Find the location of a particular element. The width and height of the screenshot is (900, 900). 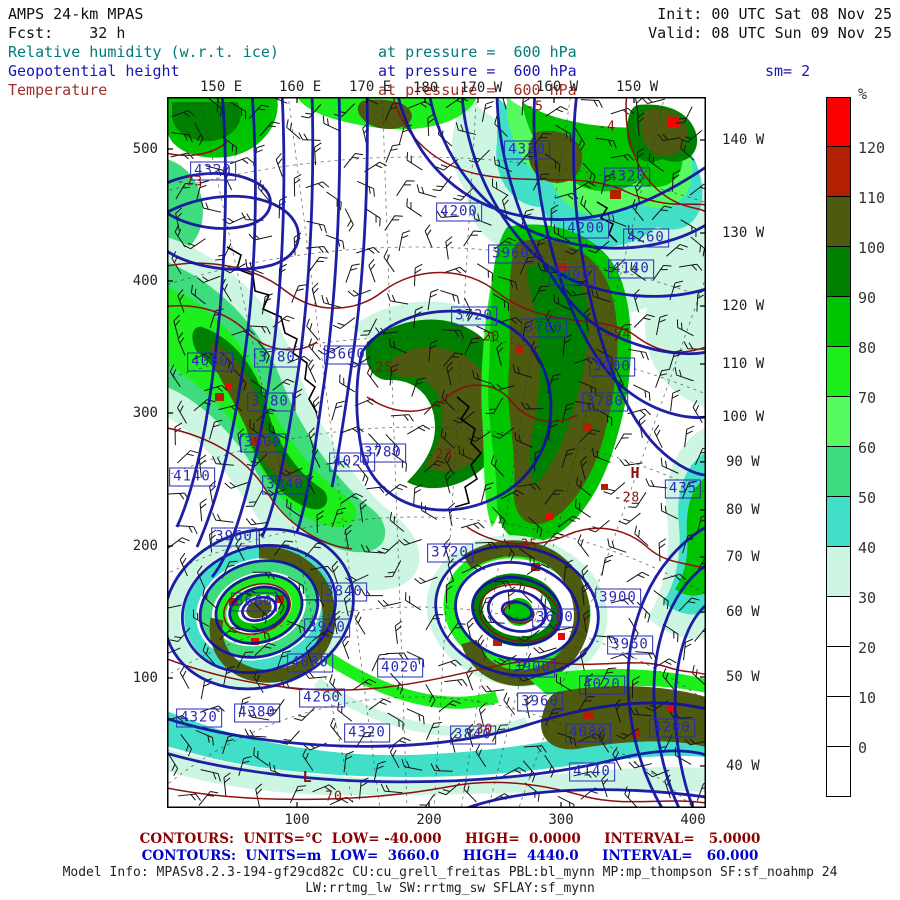

temp-contour-label: -35 is located at coordinates (525, 545).